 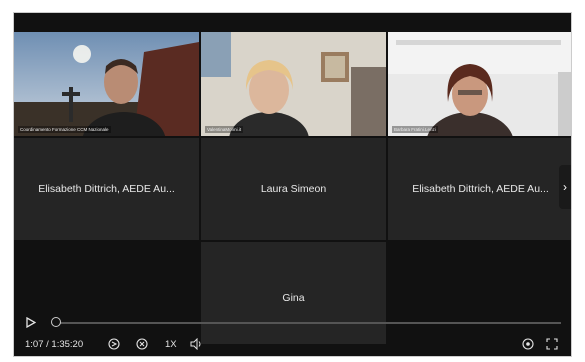 I want to click on forward-icon, so click(x=142, y=346).